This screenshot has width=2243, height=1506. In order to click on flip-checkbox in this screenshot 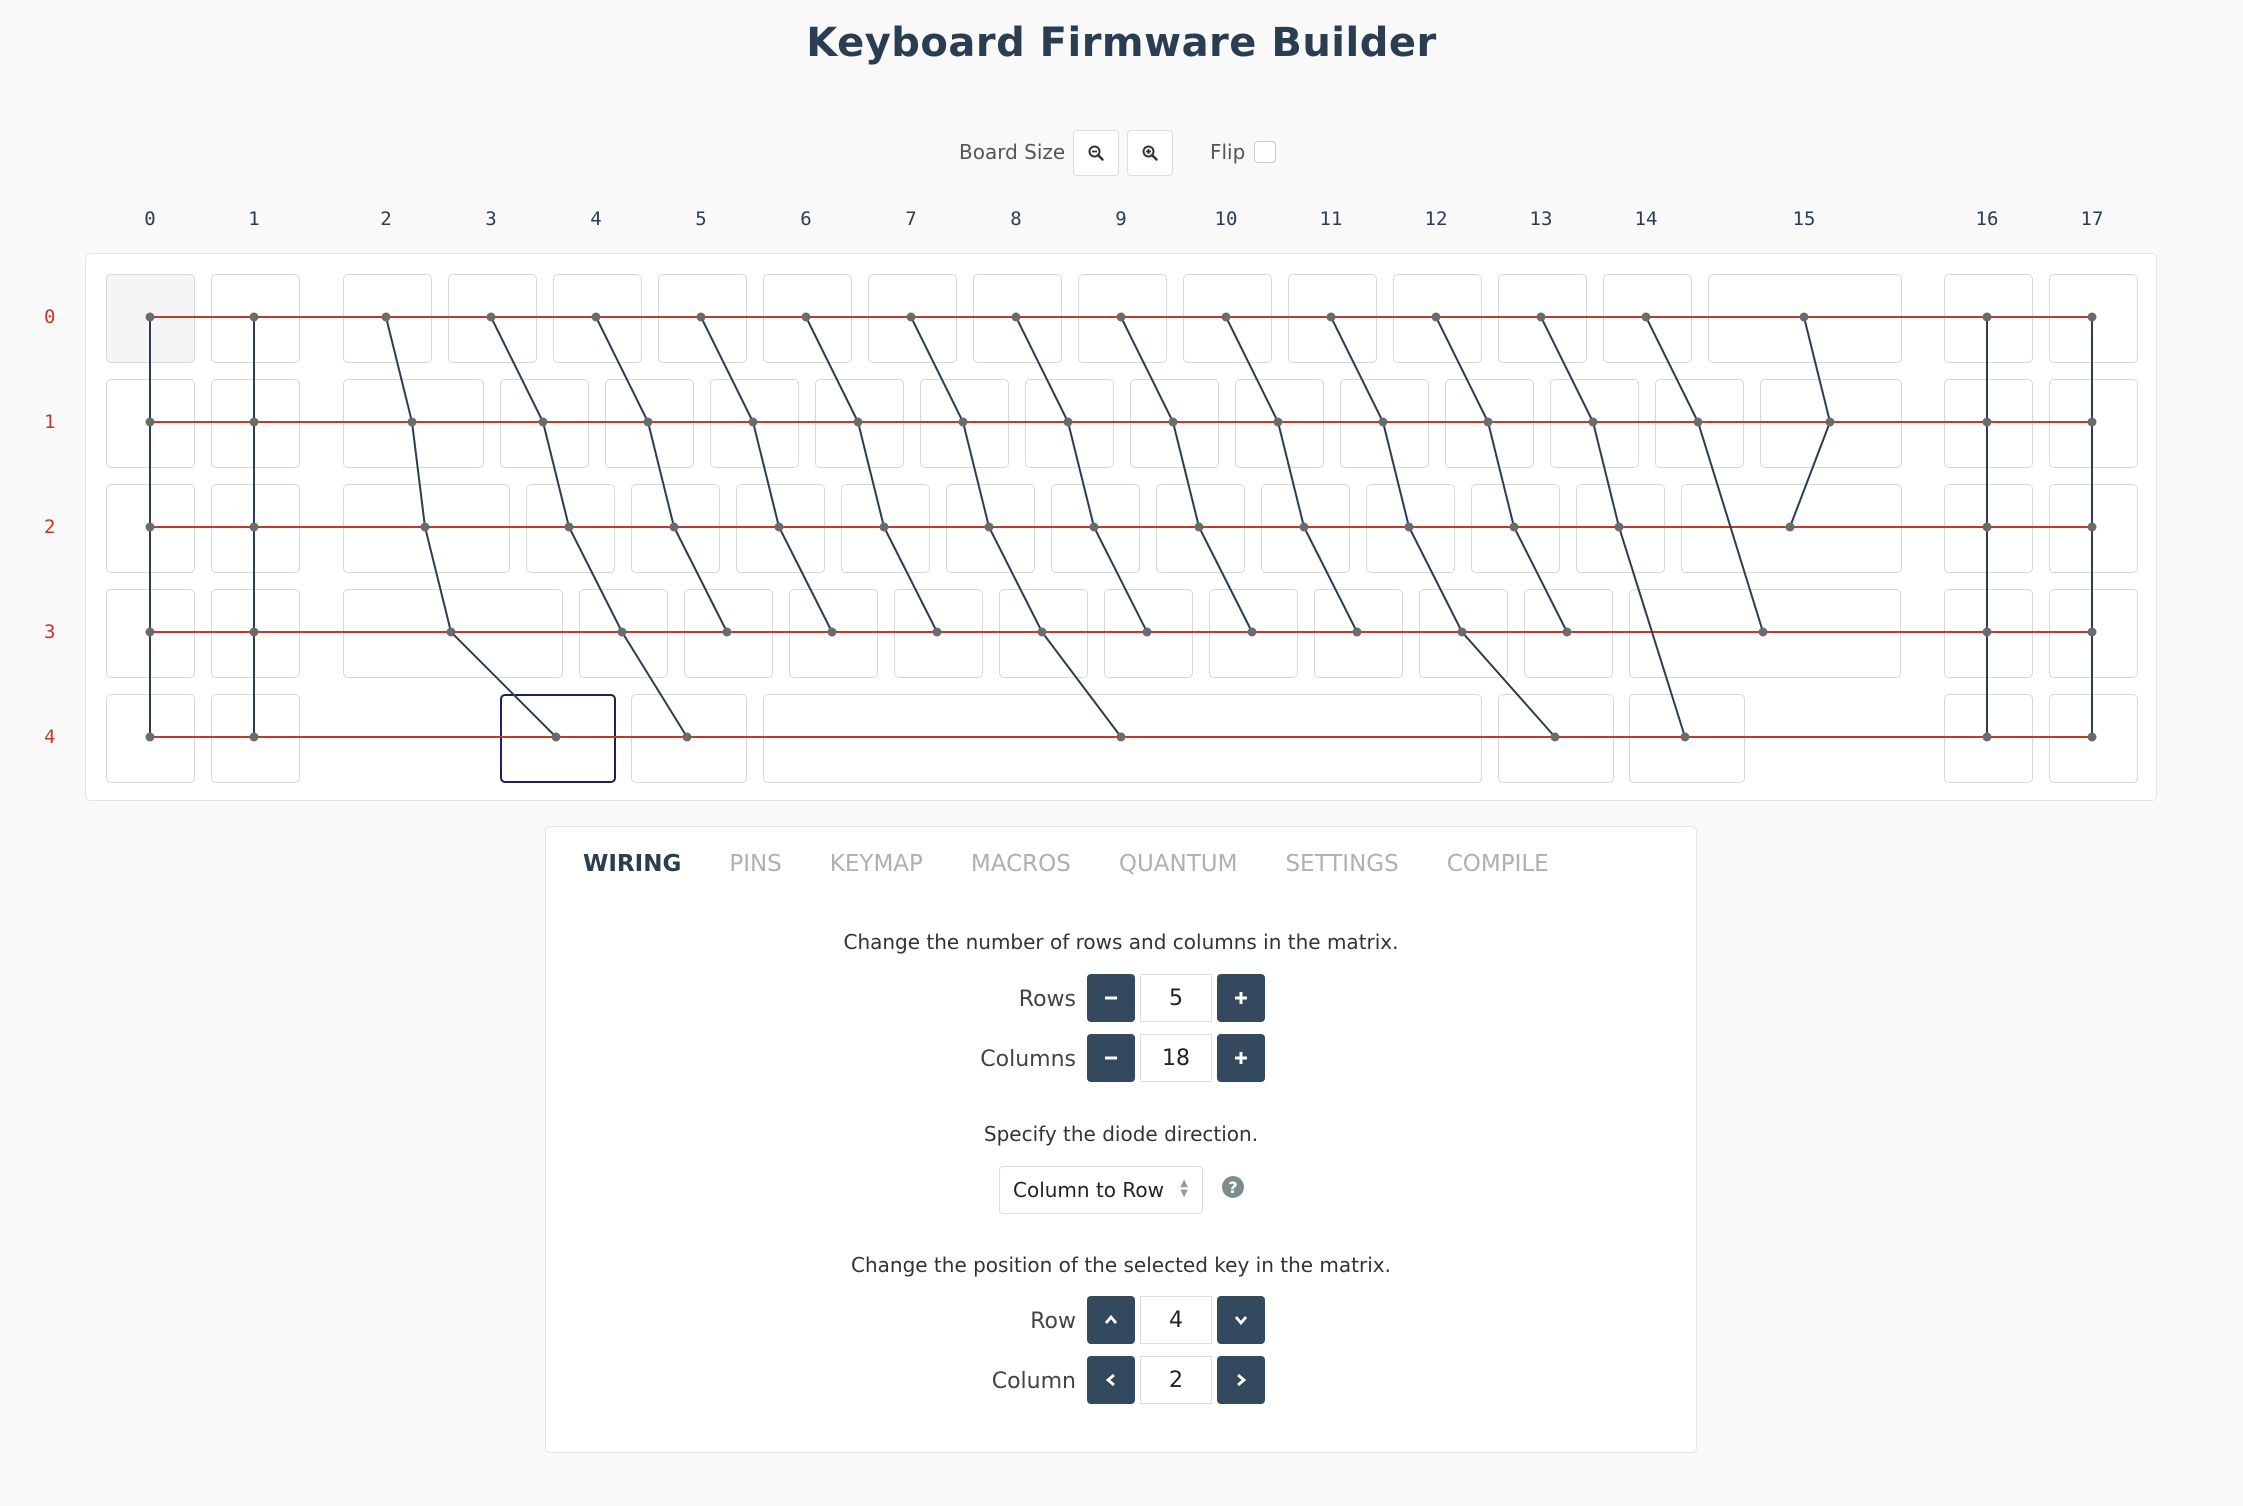, I will do `click(1265, 152)`.